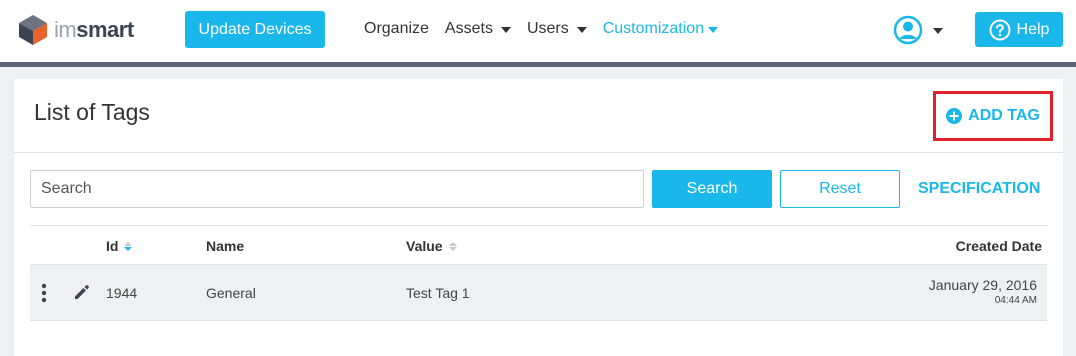  What do you see at coordinates (438, 293) in the screenshot?
I see `cell-value: Test Tag 1` at bounding box center [438, 293].